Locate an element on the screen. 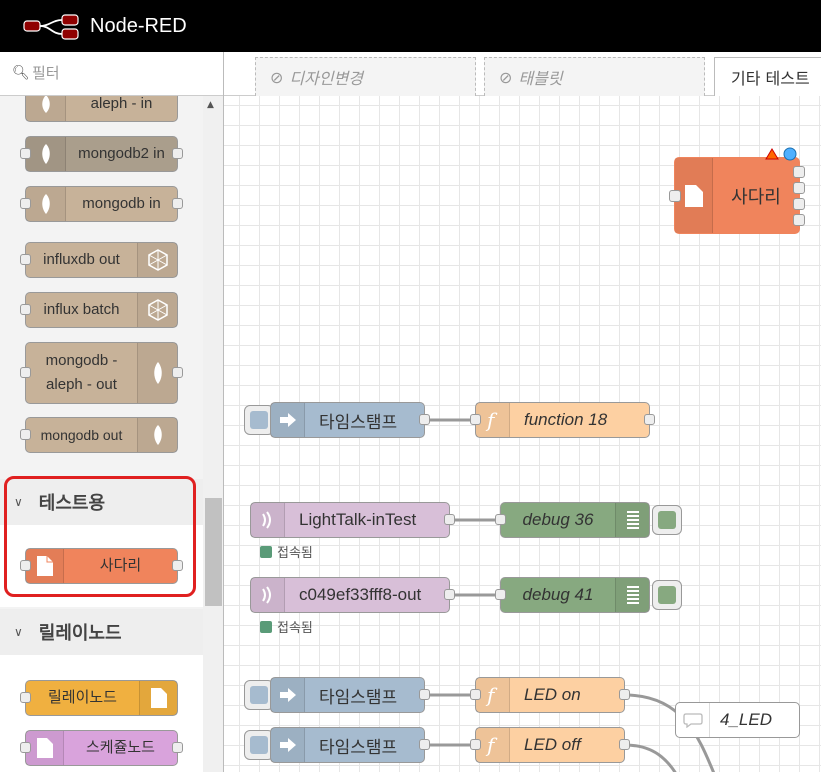 This screenshot has width=821, height=772. palette-node: mongodb out is located at coordinates (99, 435).